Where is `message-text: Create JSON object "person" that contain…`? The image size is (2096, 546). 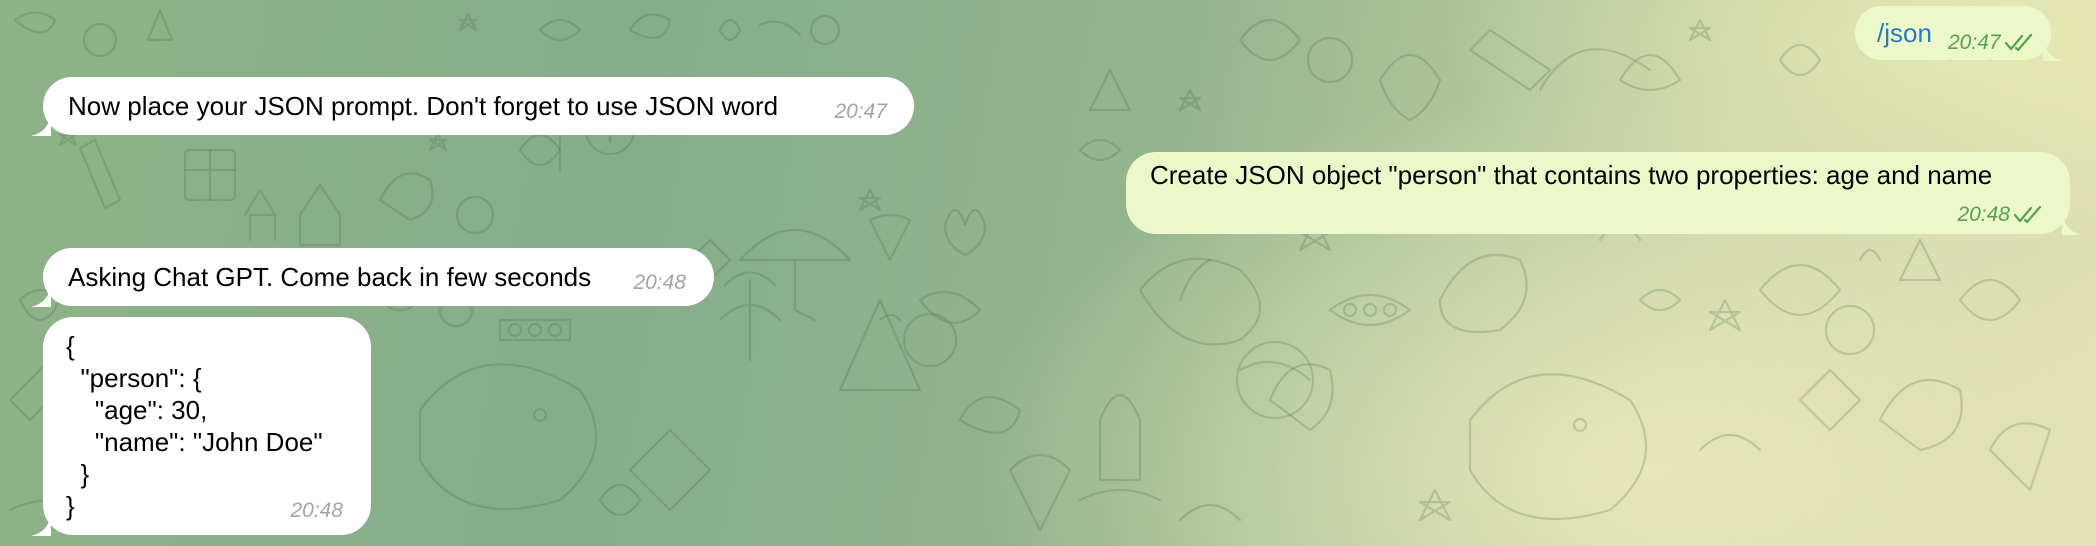
message-text: Create JSON object "person" that contain… is located at coordinates (1571, 175).